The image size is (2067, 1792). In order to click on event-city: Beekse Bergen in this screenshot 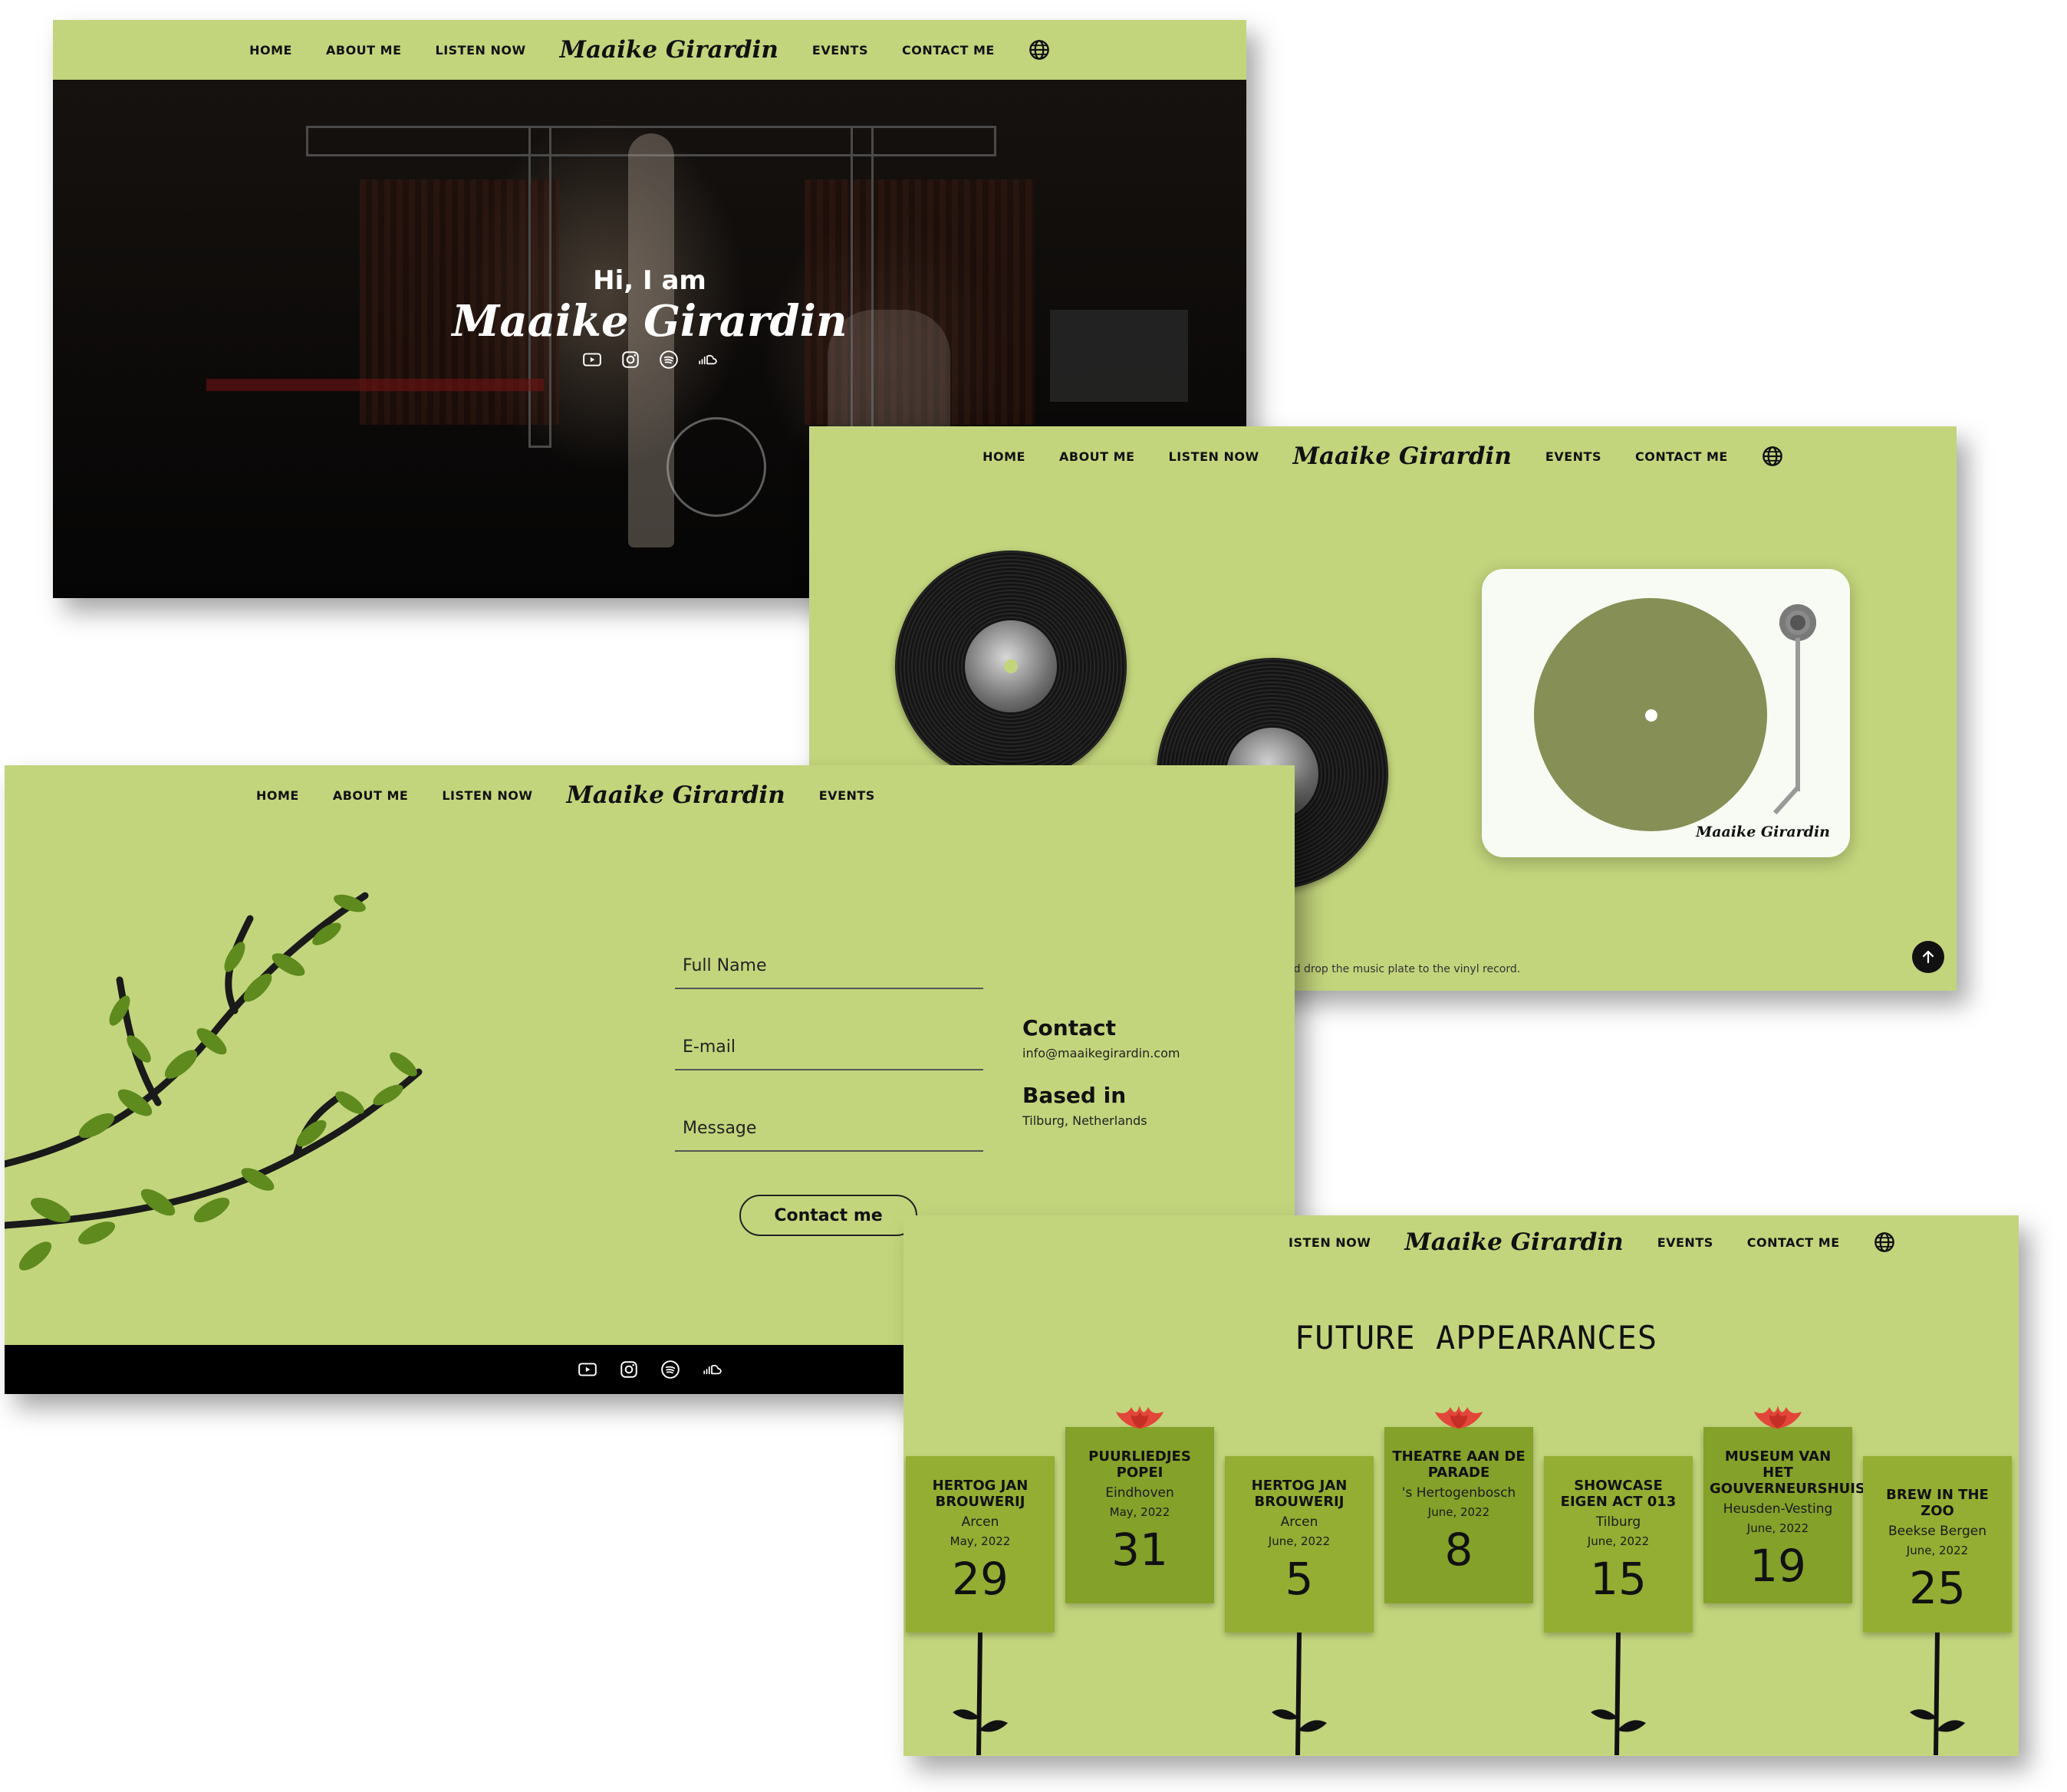, I will do `click(1937, 1531)`.